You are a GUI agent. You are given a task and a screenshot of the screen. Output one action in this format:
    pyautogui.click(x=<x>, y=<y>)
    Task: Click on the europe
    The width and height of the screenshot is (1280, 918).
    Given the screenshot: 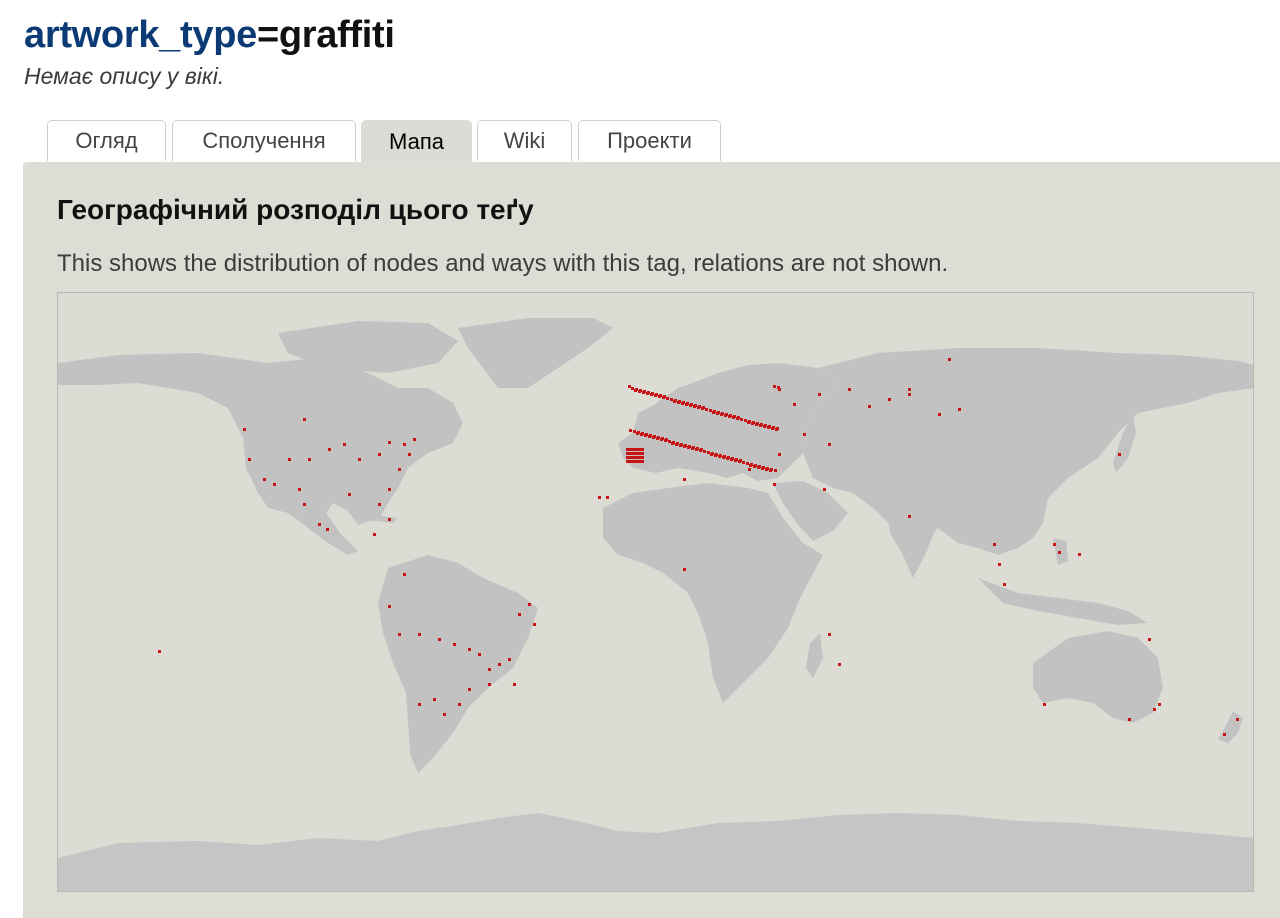 What is the action you would take?
    pyautogui.click(x=728, y=422)
    